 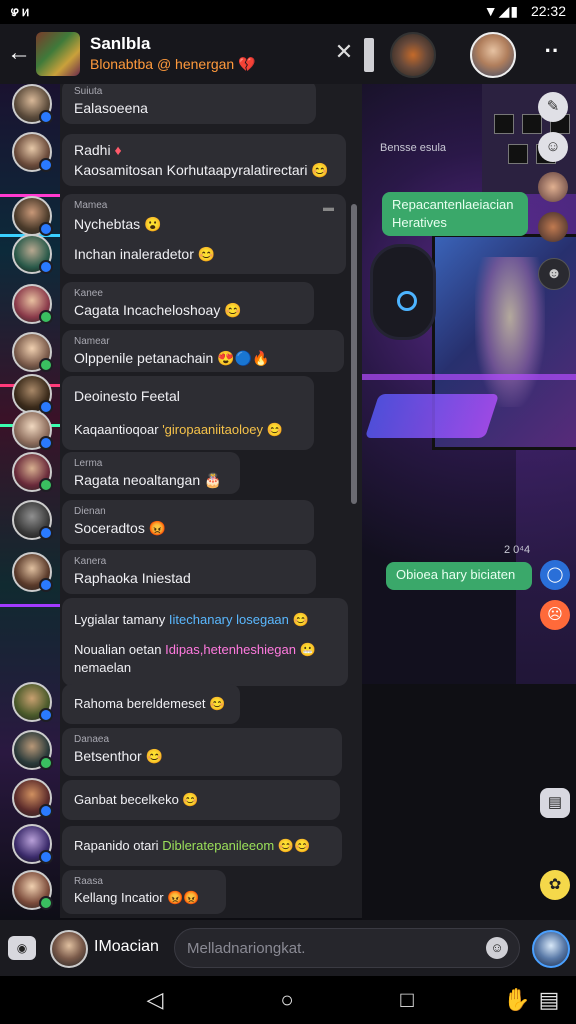 I want to click on message-text: Kellang Incatior 😡😡, so click(x=137, y=897).